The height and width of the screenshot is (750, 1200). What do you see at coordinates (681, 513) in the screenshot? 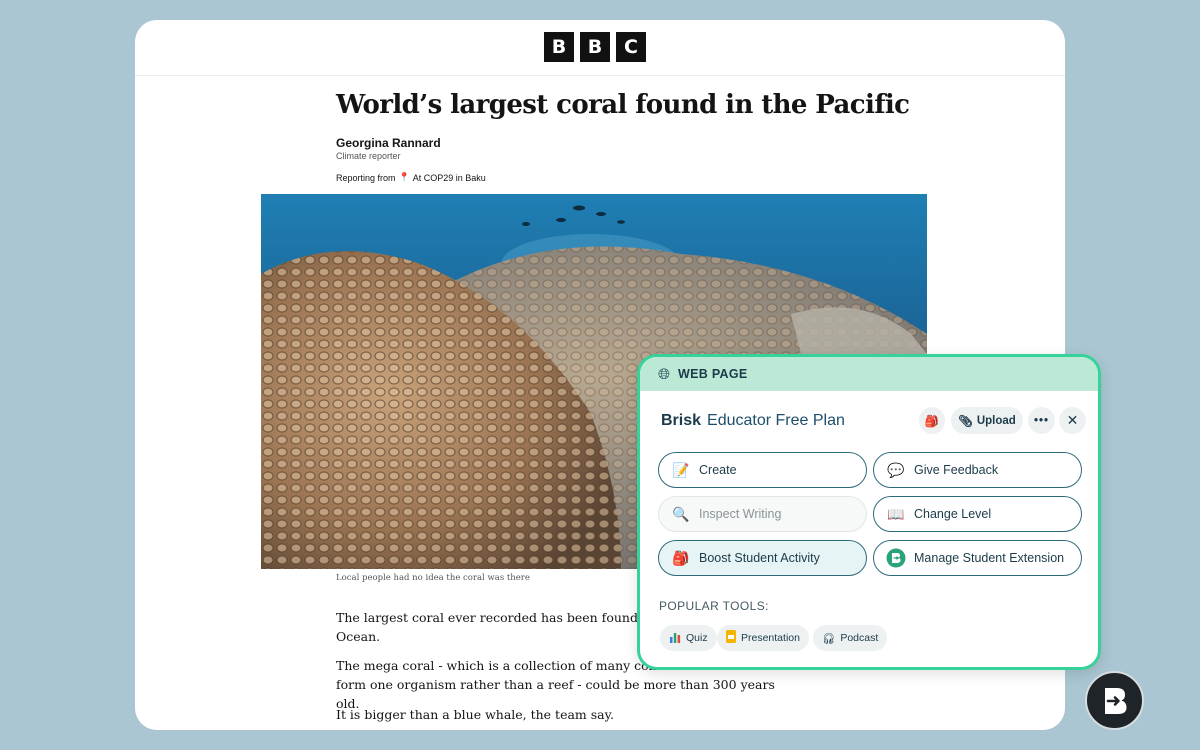
I see `magnifier-icon: 🔍` at bounding box center [681, 513].